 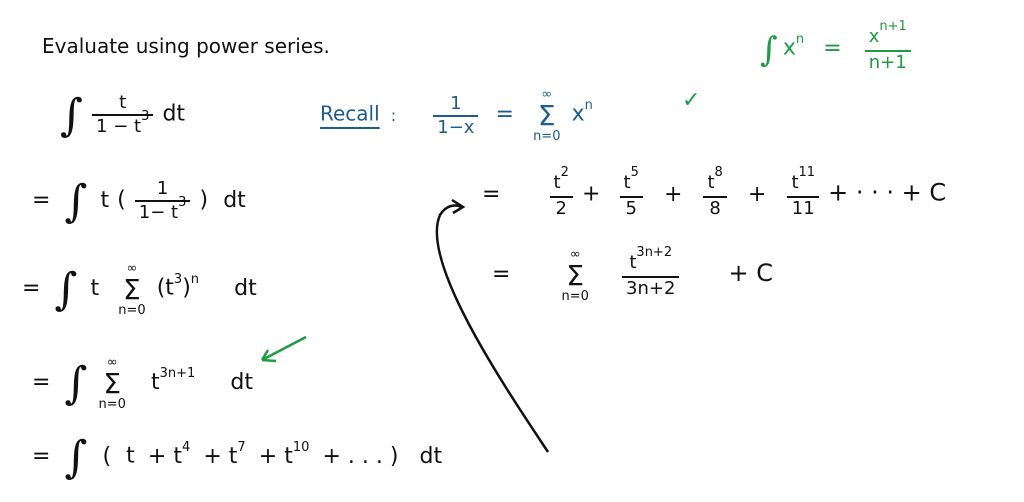 I want to click on problem-integral: ∫ t 1 − t3 dt, so click(x=123, y=115).